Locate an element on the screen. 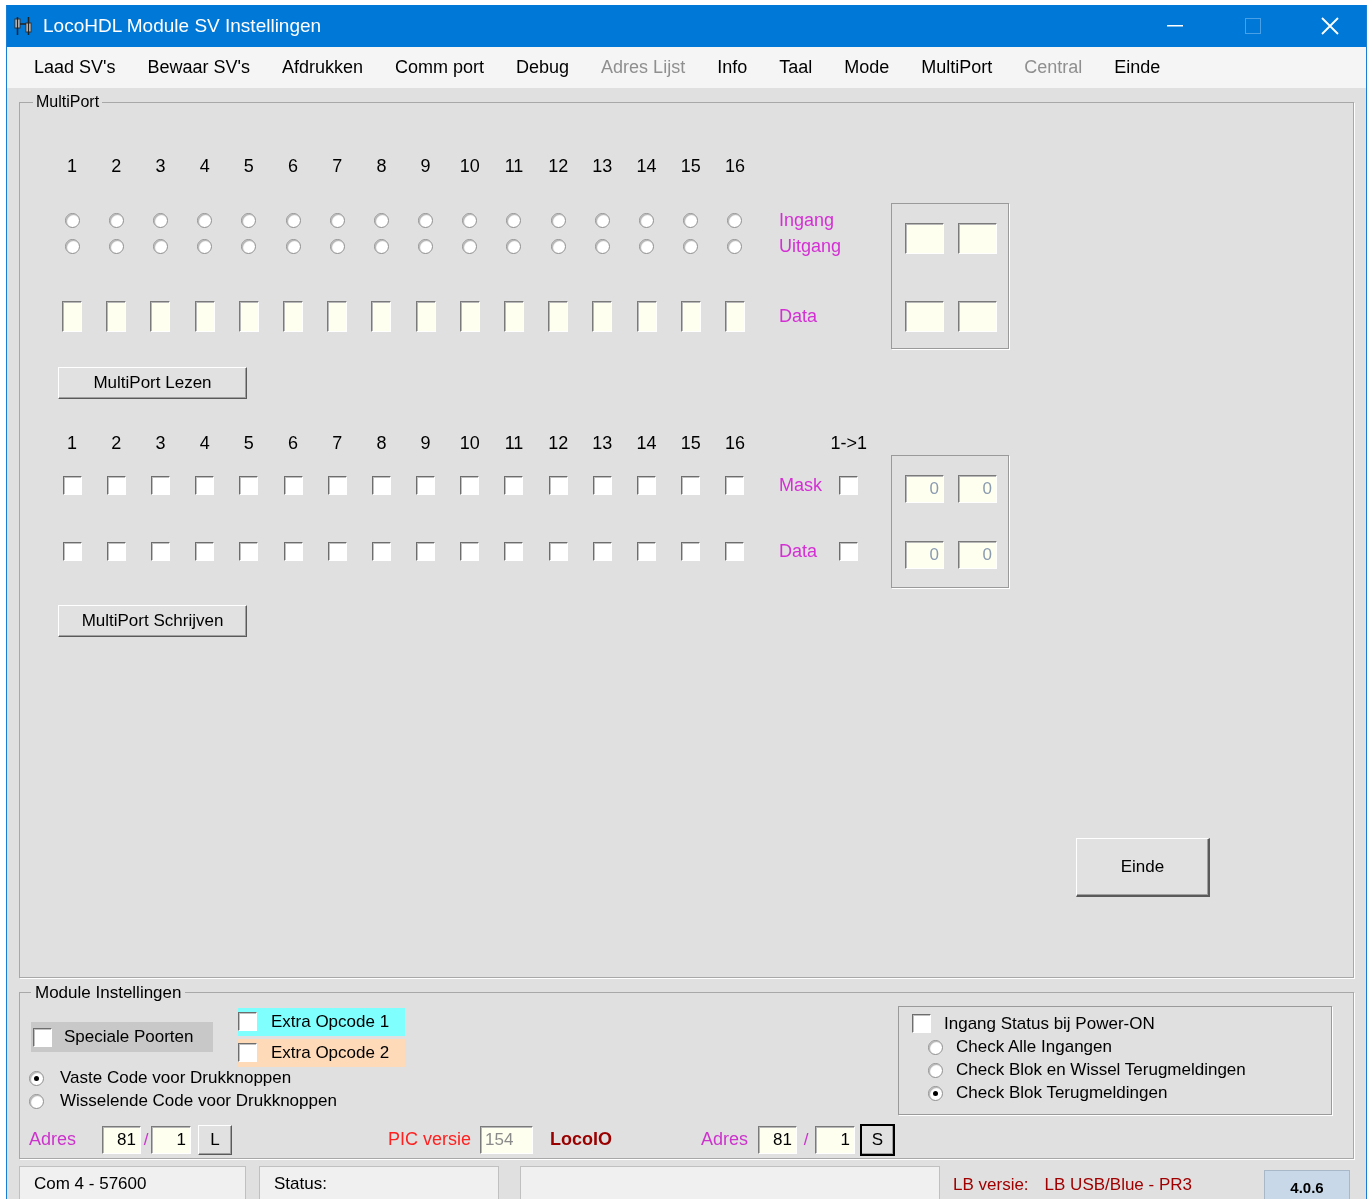 The height and width of the screenshot is (1199, 1368). menu-item: Mode is located at coordinates (867, 67).